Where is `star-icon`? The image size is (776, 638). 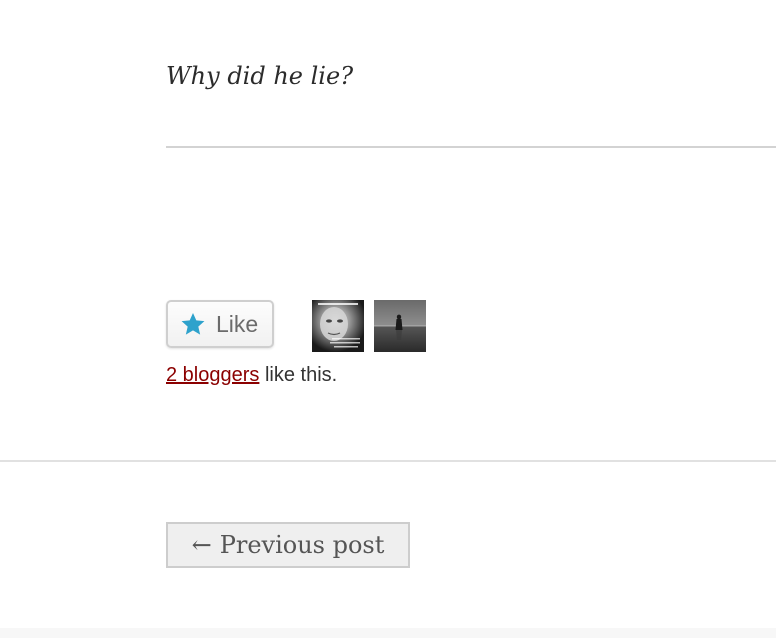
star-icon is located at coordinates (193, 323).